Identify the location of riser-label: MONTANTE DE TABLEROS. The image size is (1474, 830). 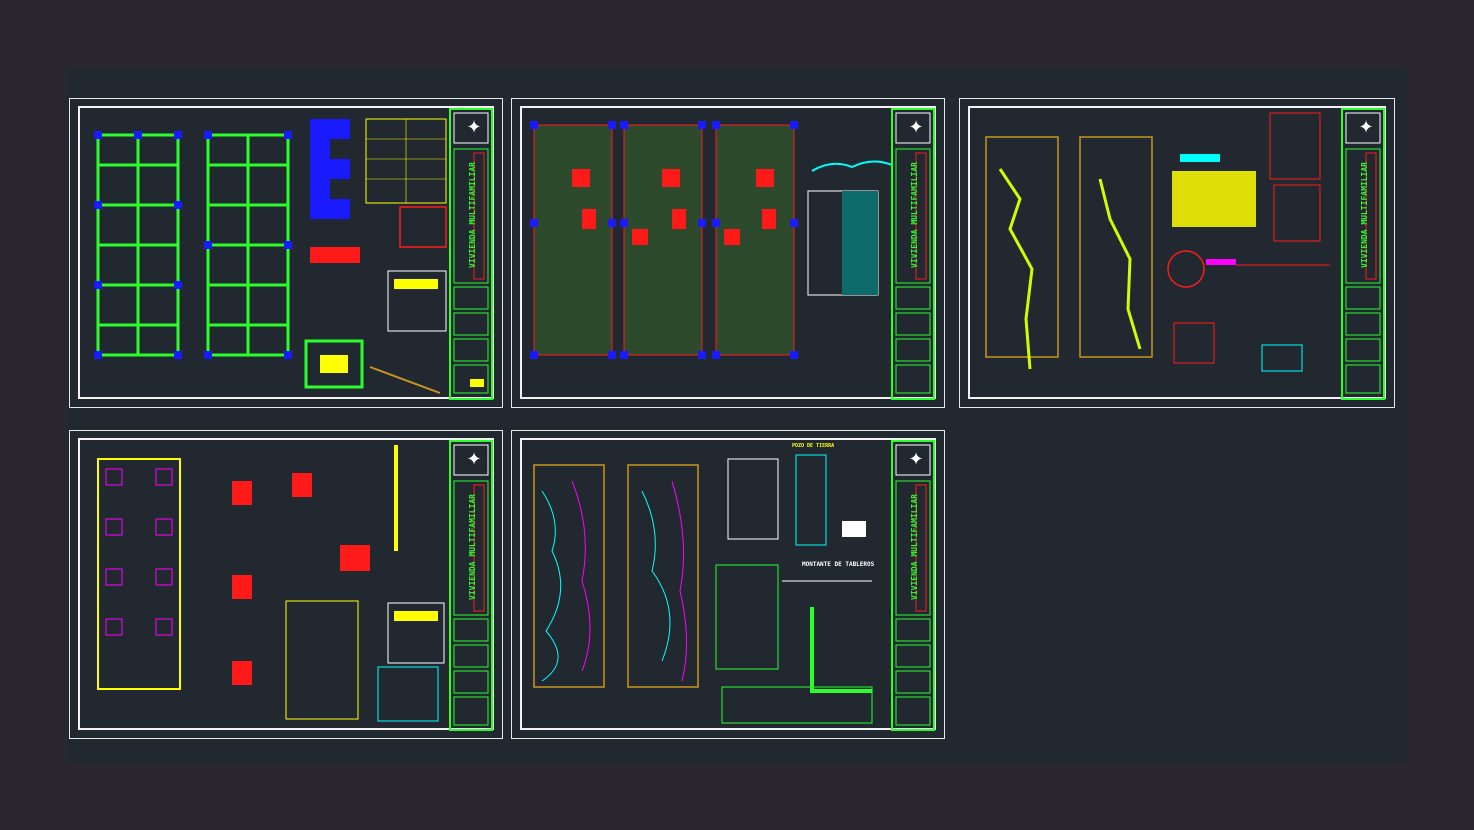
(838, 564).